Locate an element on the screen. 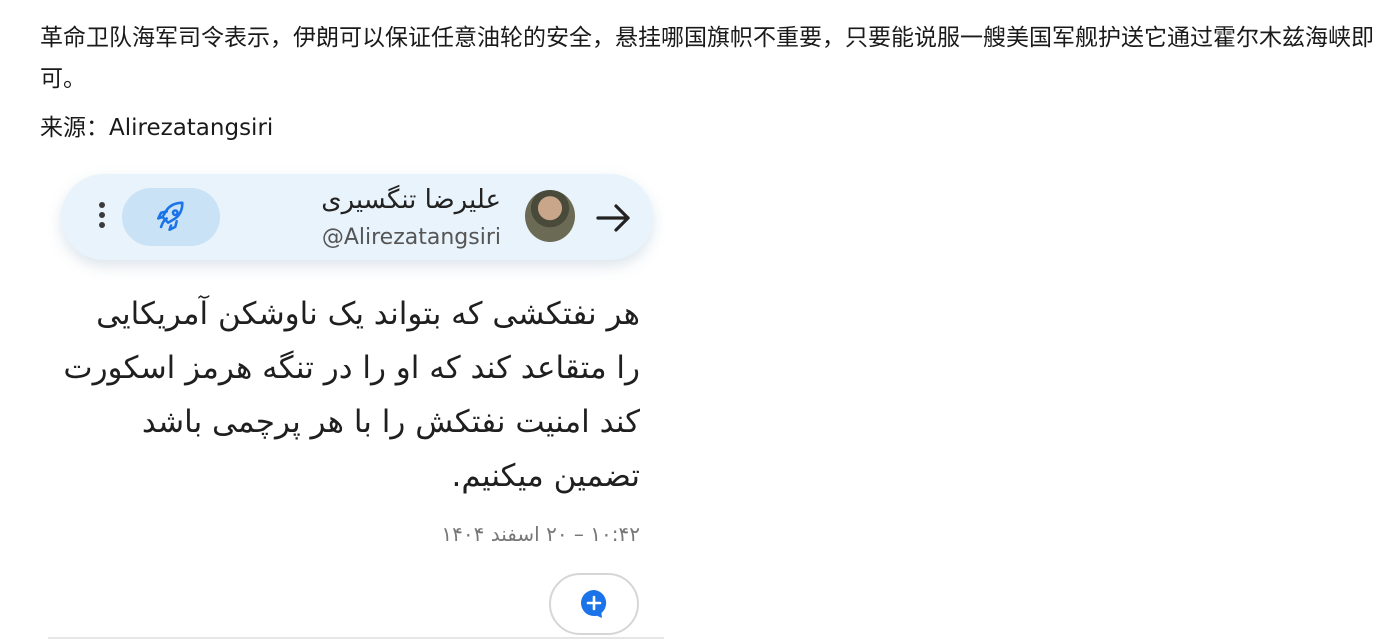 The width and height of the screenshot is (1397, 641). rocket-icon is located at coordinates (170, 216).